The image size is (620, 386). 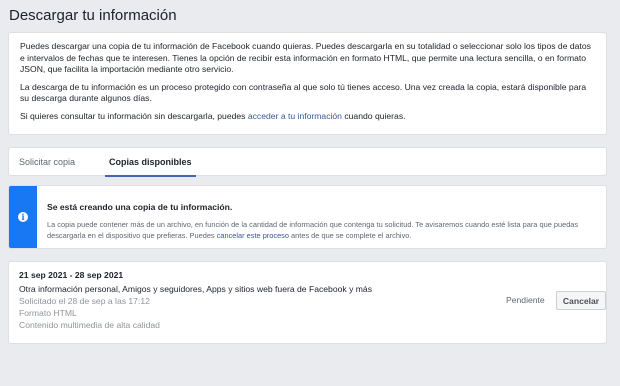 I want to click on cancel-button: Cancelar, so click(x=581, y=300).